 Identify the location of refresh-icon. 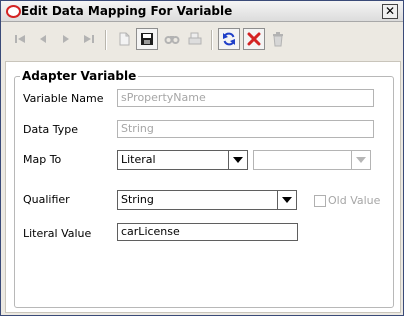
(229, 39).